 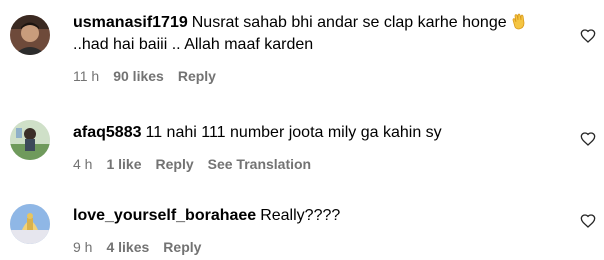 What do you see at coordinates (313, 76) in the screenshot?
I see `comment-meta: 11 h 90 likes Reply` at bounding box center [313, 76].